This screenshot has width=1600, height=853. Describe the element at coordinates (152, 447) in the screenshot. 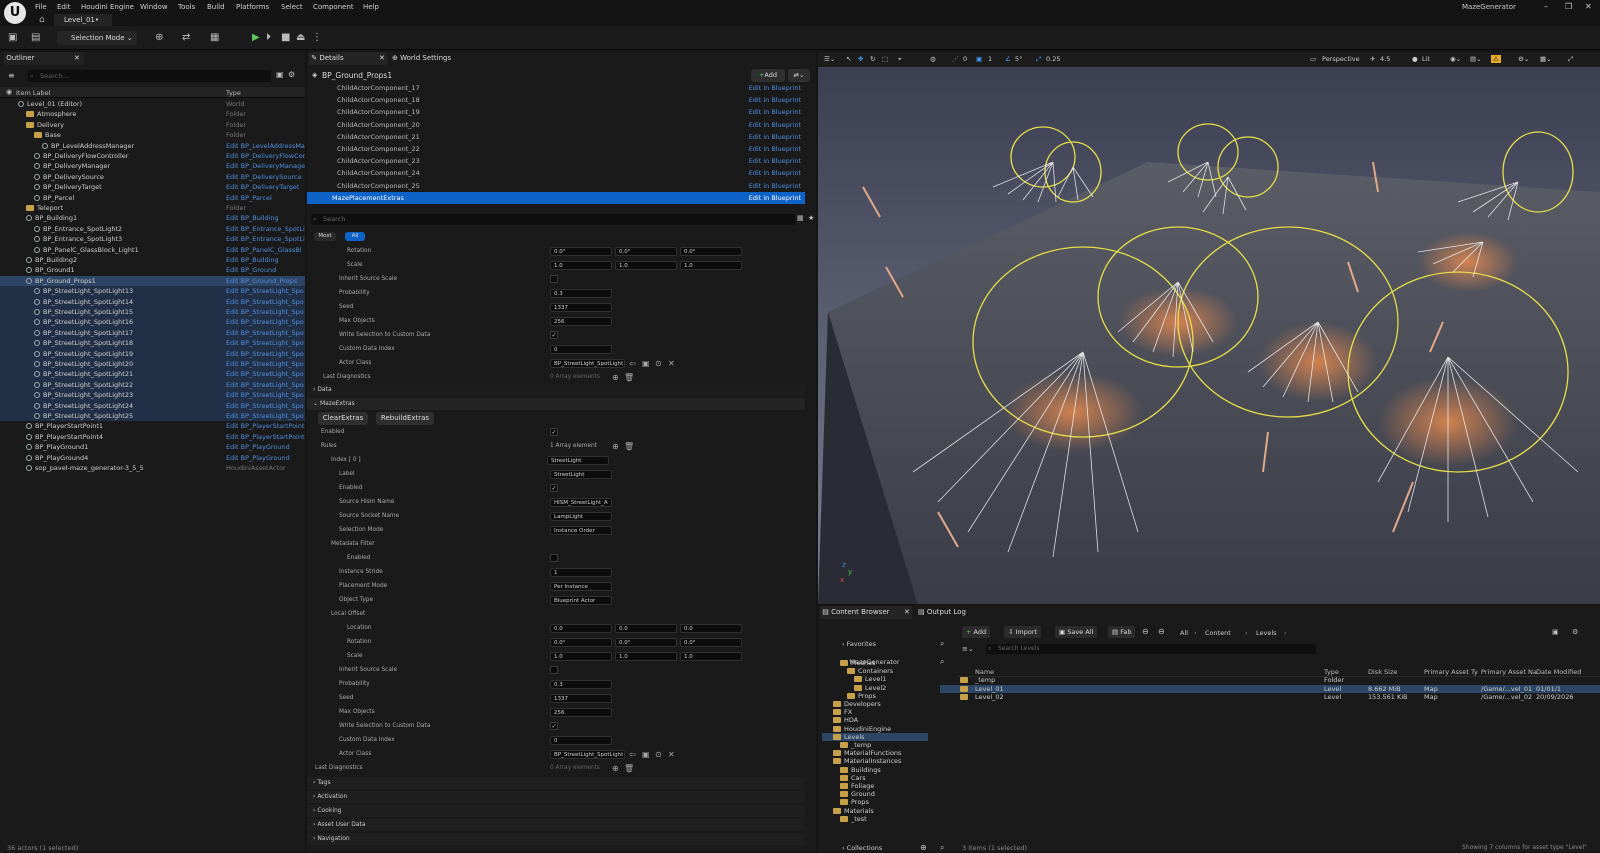

I see `outliner-row: BP_PlayGround1 Edit BP_PlayGround` at that location.